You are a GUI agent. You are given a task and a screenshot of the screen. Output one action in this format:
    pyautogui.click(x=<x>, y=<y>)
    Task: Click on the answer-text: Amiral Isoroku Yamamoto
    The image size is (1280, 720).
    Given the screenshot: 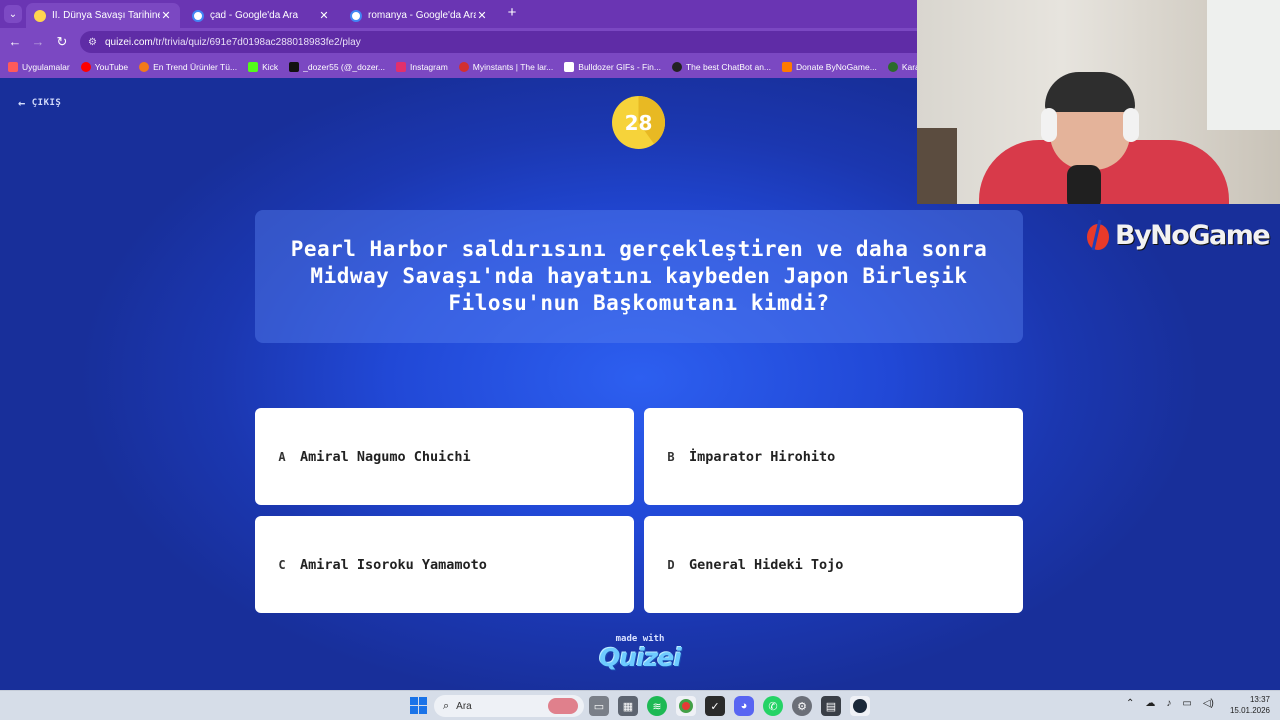 What is the action you would take?
    pyautogui.click(x=393, y=564)
    